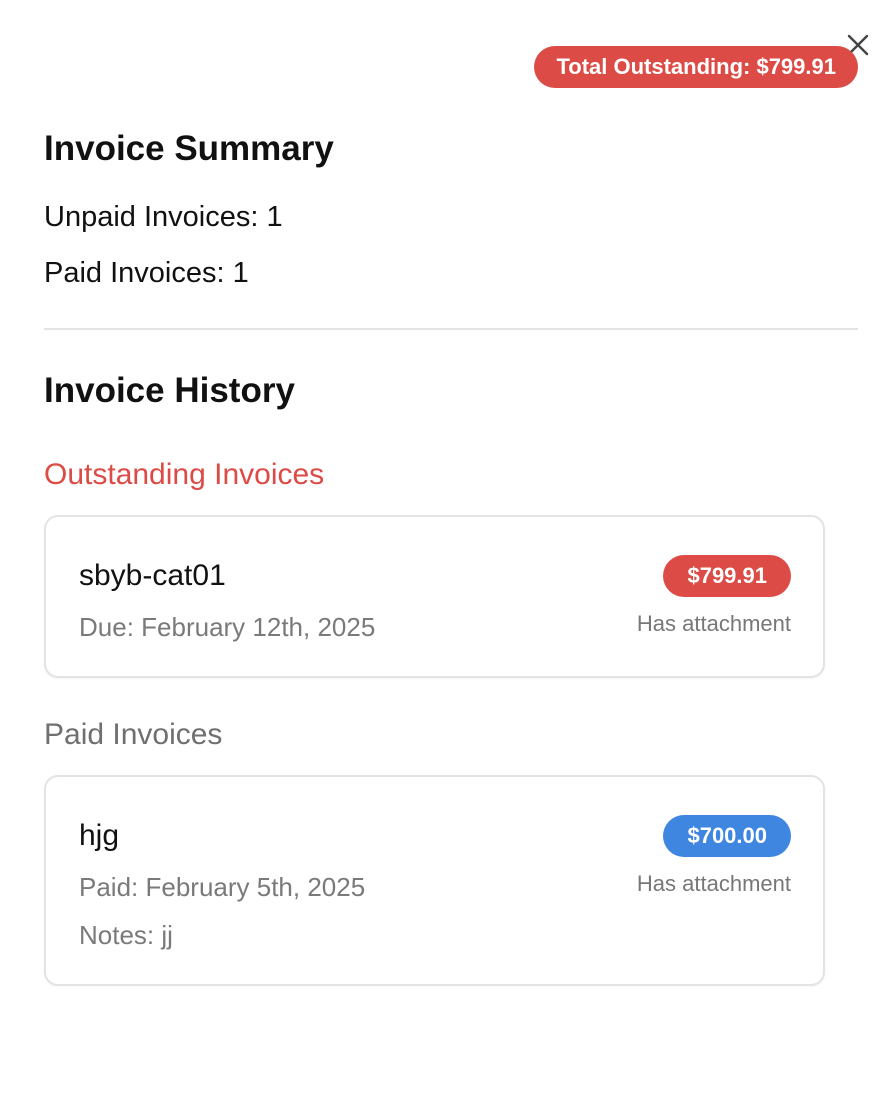 The image size is (884, 1094). I want to click on total-outstanding-badge: Total Outstanding: $799.91, so click(696, 67).